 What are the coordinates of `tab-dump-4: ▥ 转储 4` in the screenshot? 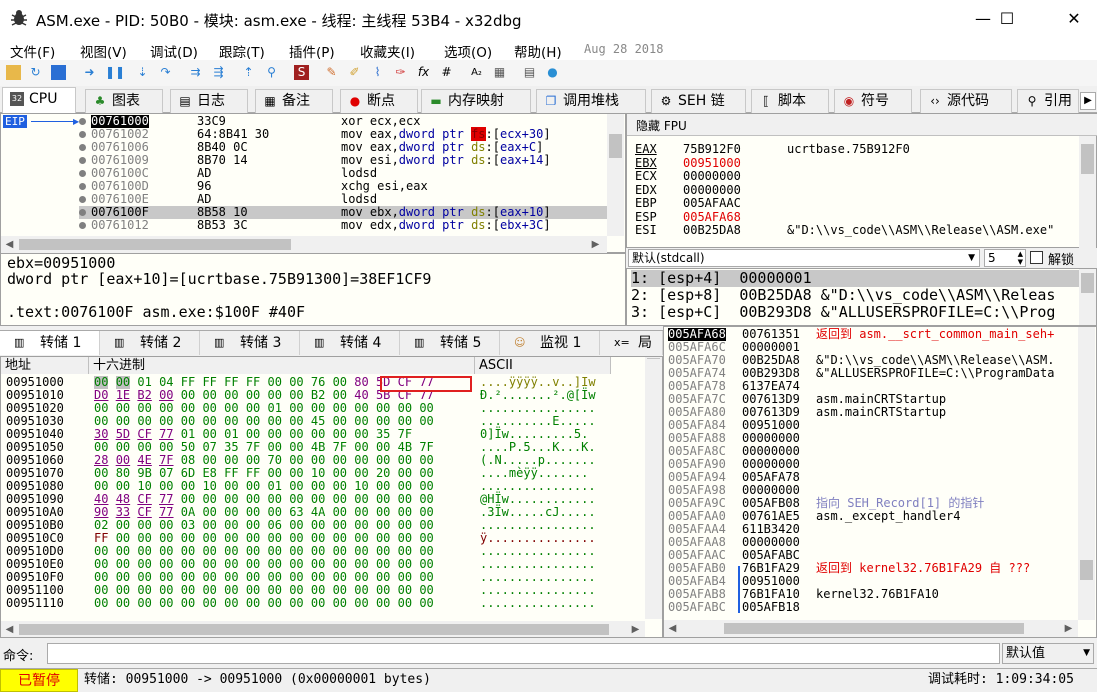 It's located at (350, 343).